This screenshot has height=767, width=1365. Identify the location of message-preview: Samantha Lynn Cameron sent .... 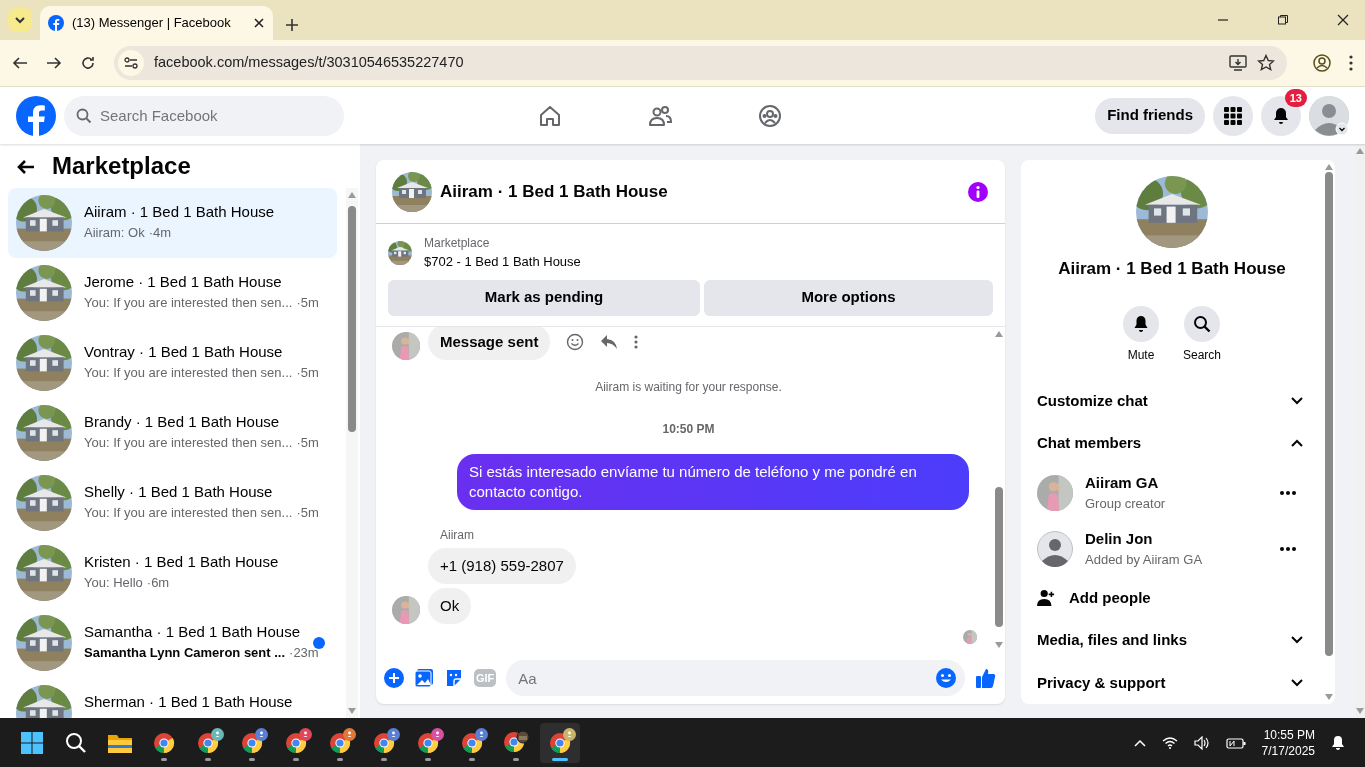
(185, 653).